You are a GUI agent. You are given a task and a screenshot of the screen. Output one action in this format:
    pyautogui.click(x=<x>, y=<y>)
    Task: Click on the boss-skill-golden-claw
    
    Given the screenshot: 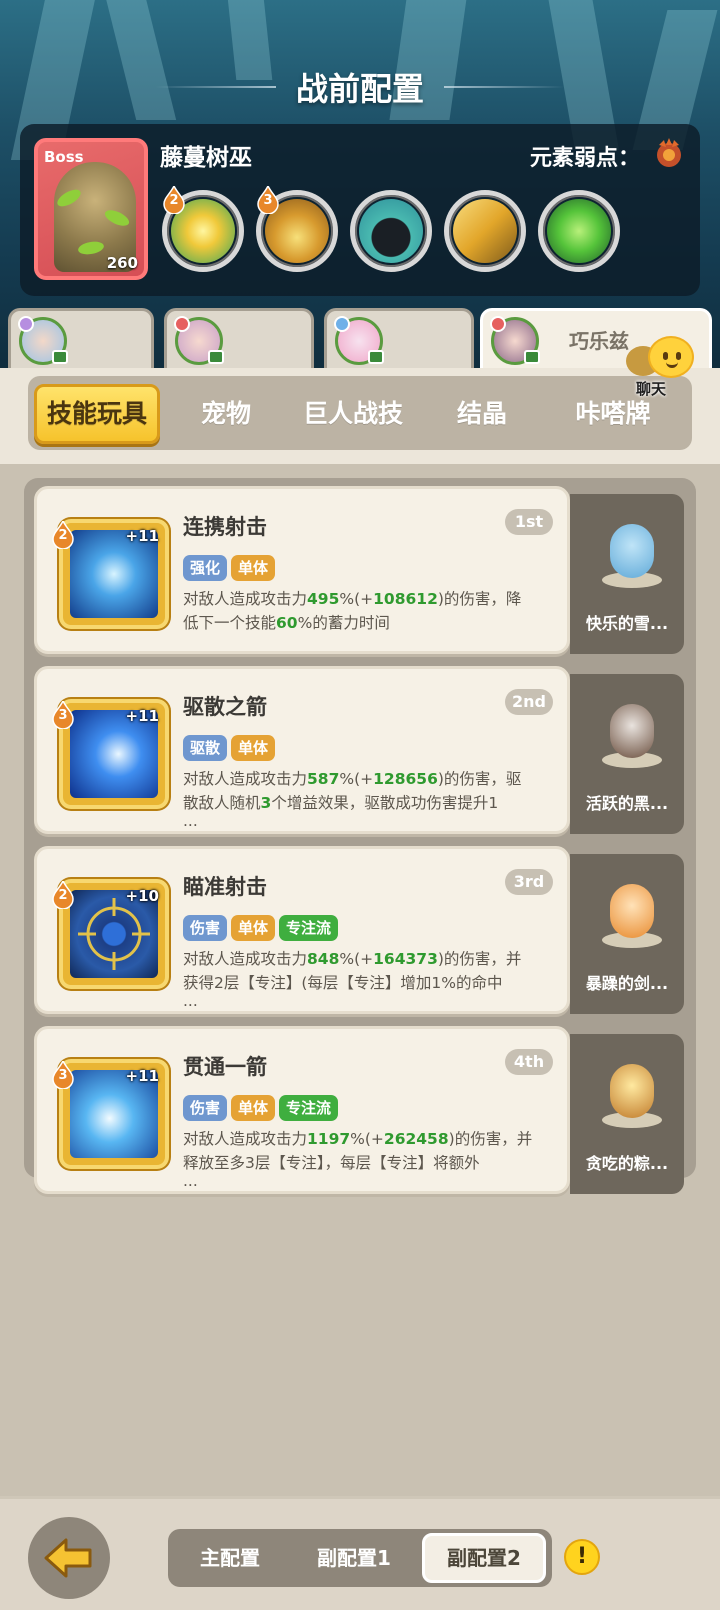 What is the action you would take?
    pyautogui.click(x=485, y=231)
    